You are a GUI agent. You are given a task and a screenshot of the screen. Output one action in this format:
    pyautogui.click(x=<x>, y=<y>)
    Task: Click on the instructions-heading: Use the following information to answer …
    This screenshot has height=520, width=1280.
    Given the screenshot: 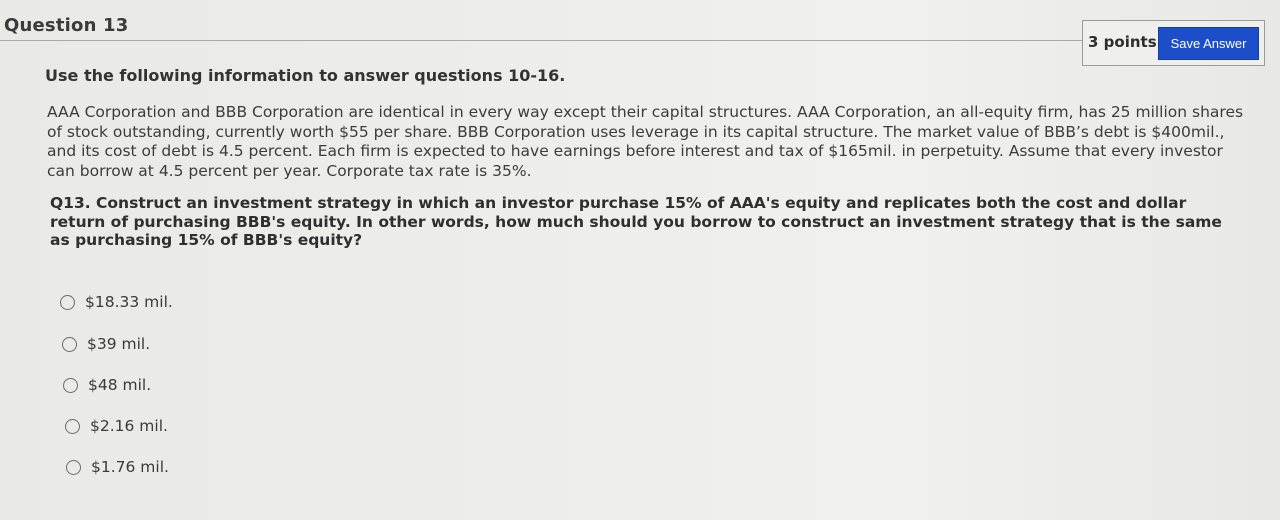 What is the action you would take?
    pyautogui.click(x=305, y=75)
    